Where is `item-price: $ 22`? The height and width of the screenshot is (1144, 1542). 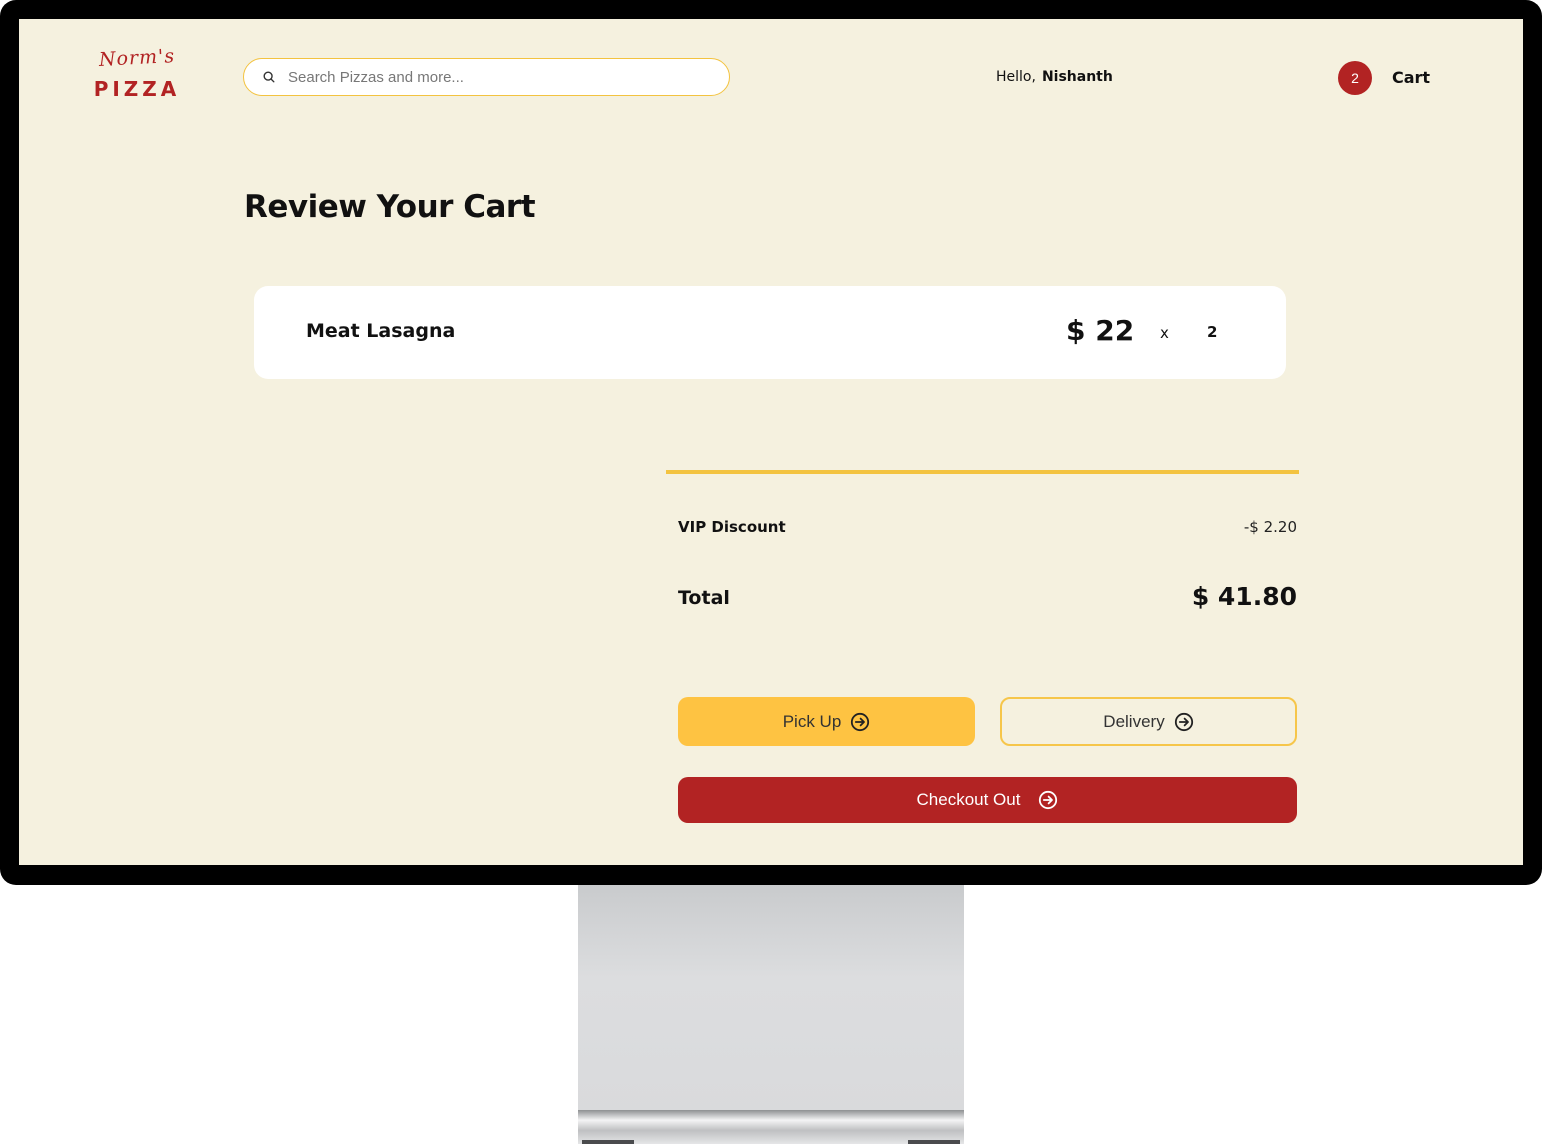 item-price: $ 22 is located at coordinates (1100, 330).